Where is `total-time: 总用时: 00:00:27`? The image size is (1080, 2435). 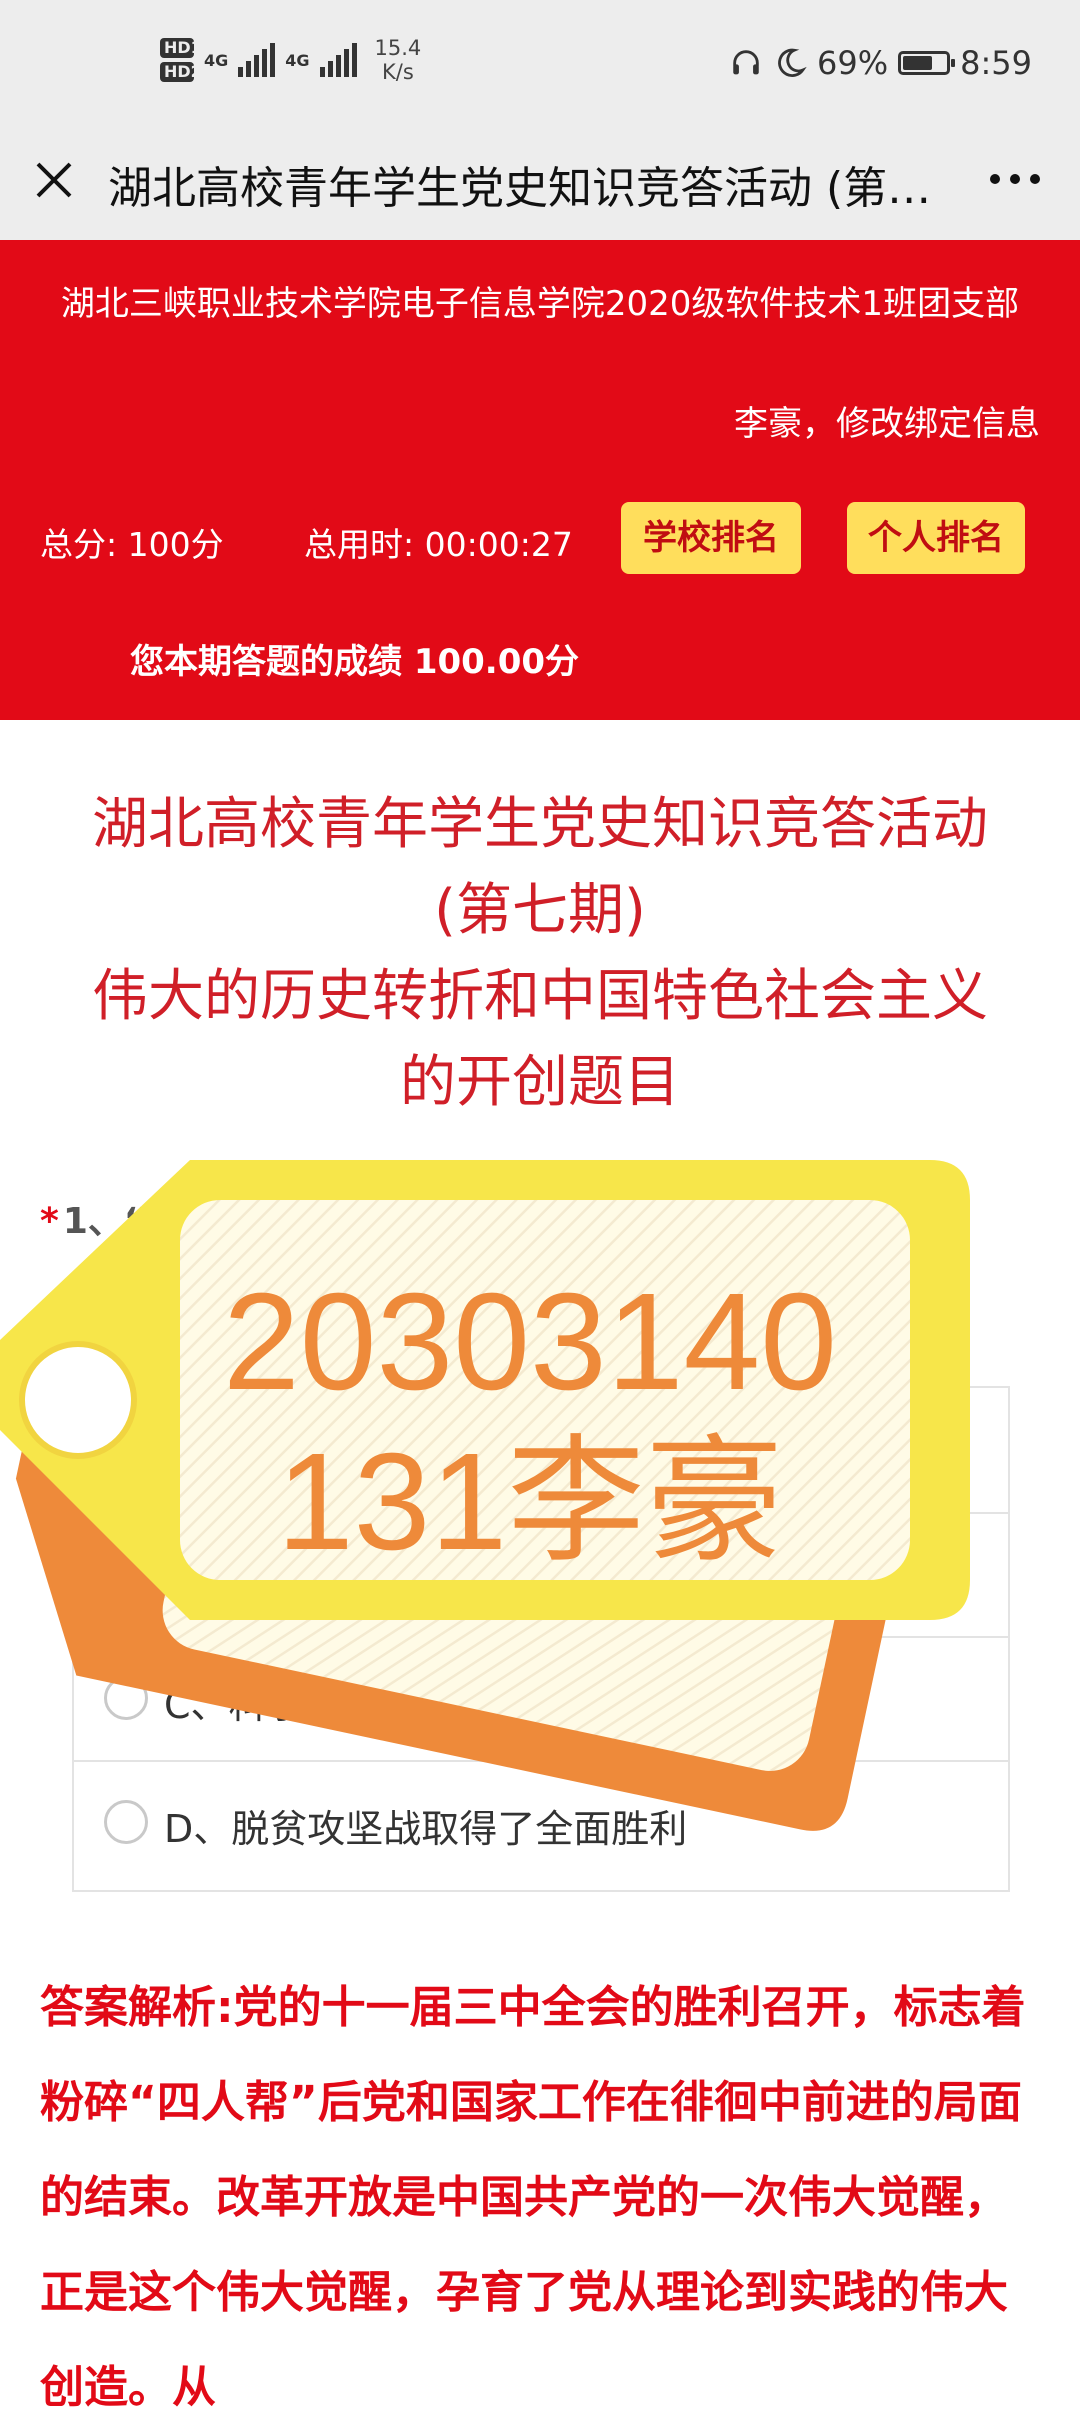 total-time: 总用时: 00:00:27 is located at coordinates (438, 544).